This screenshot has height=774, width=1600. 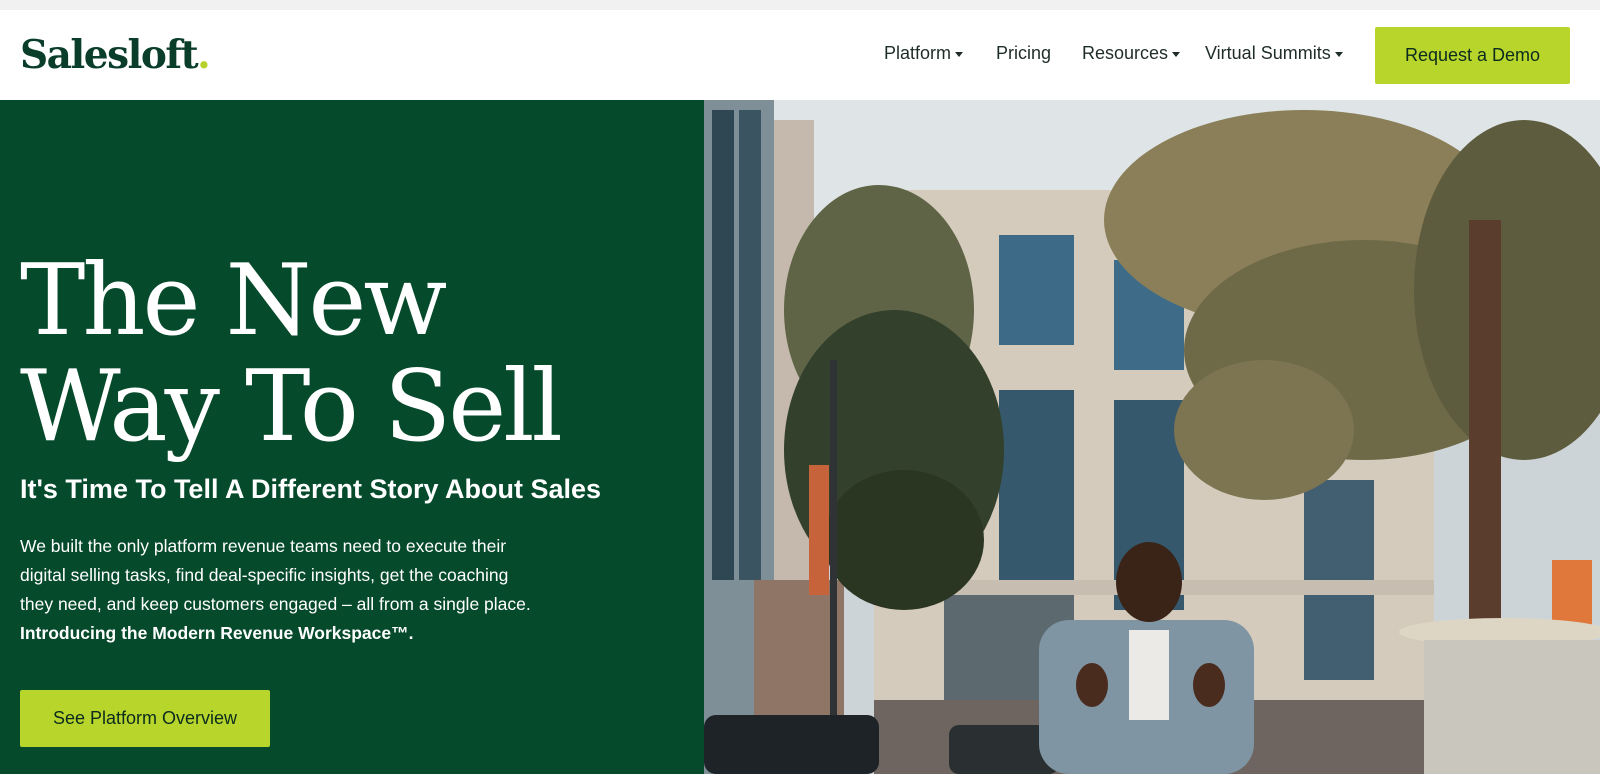 I want to click on nav-label: Resources, so click(x=1125, y=53).